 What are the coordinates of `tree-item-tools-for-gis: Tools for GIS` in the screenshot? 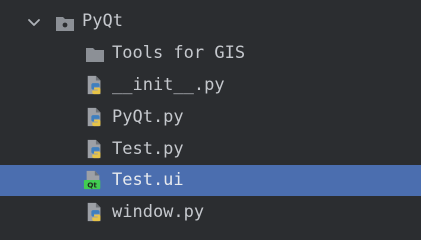 It's located at (210, 53).